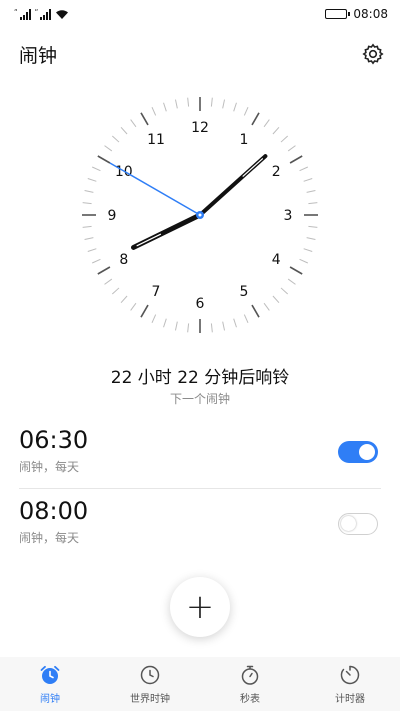  Describe the element at coordinates (276, 260) in the screenshot. I see `clock-numeral: 4` at that location.